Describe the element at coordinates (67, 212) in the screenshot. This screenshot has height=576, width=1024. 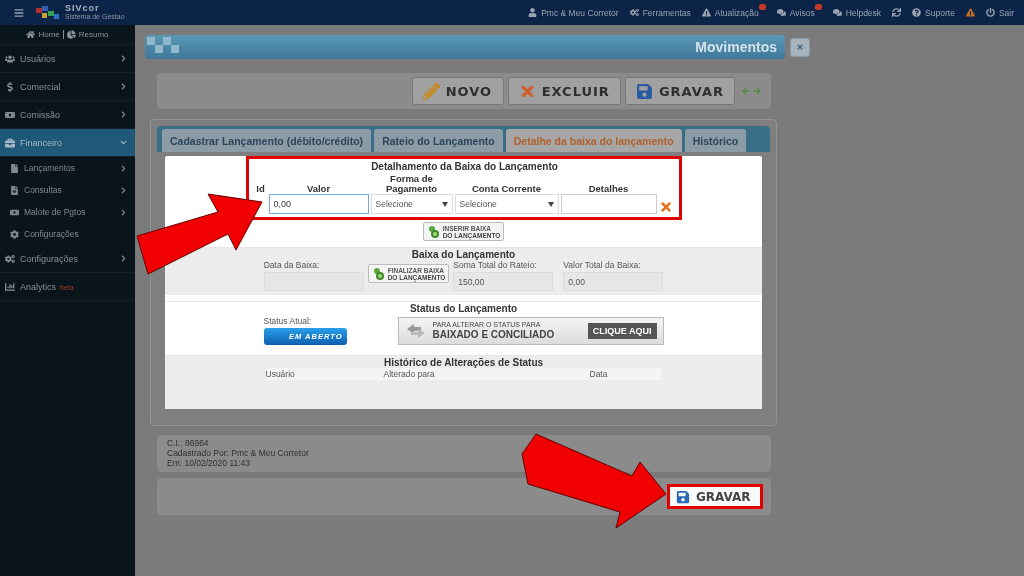
I see `sidebar-subitem: Malote de Pgtos` at that location.